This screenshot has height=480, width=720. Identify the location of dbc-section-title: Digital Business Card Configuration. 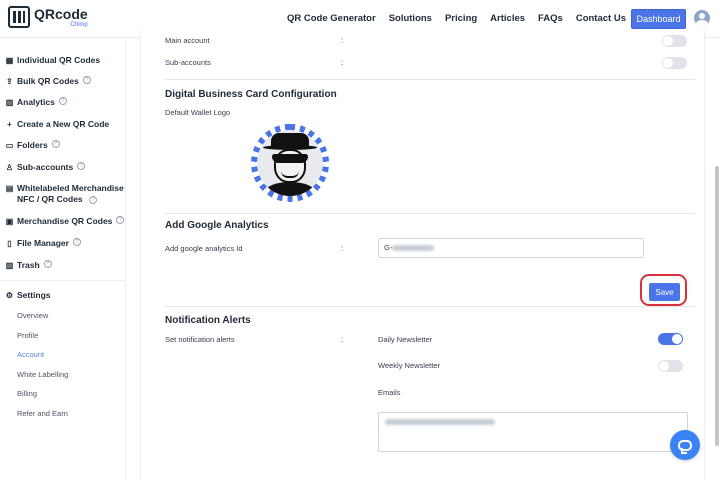
(251, 94).